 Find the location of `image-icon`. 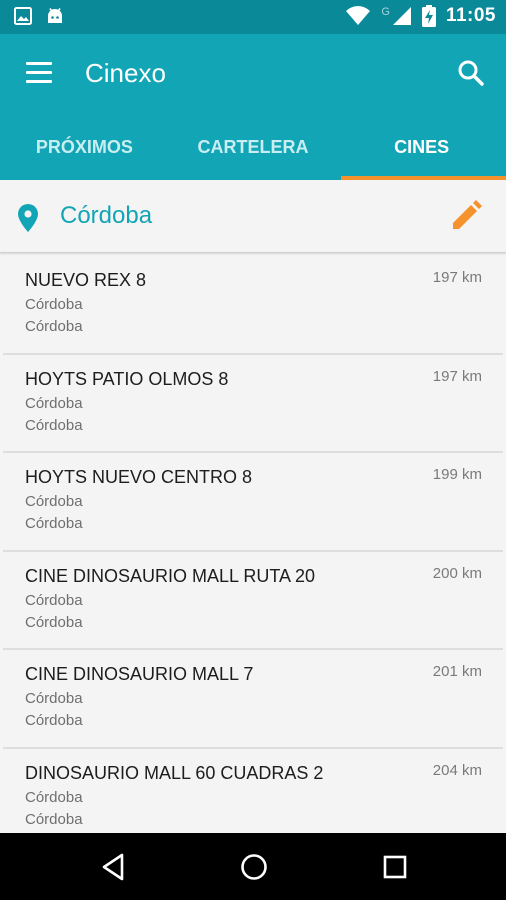

image-icon is located at coordinates (23, 16).